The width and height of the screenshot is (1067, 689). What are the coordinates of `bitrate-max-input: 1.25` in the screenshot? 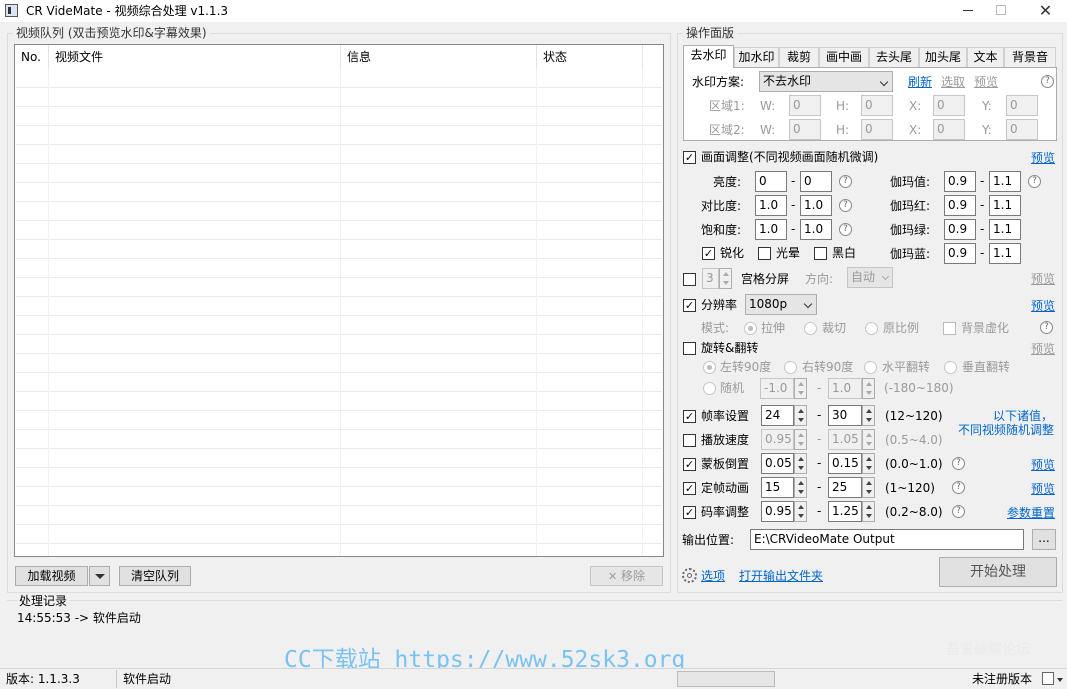 It's located at (845, 511).